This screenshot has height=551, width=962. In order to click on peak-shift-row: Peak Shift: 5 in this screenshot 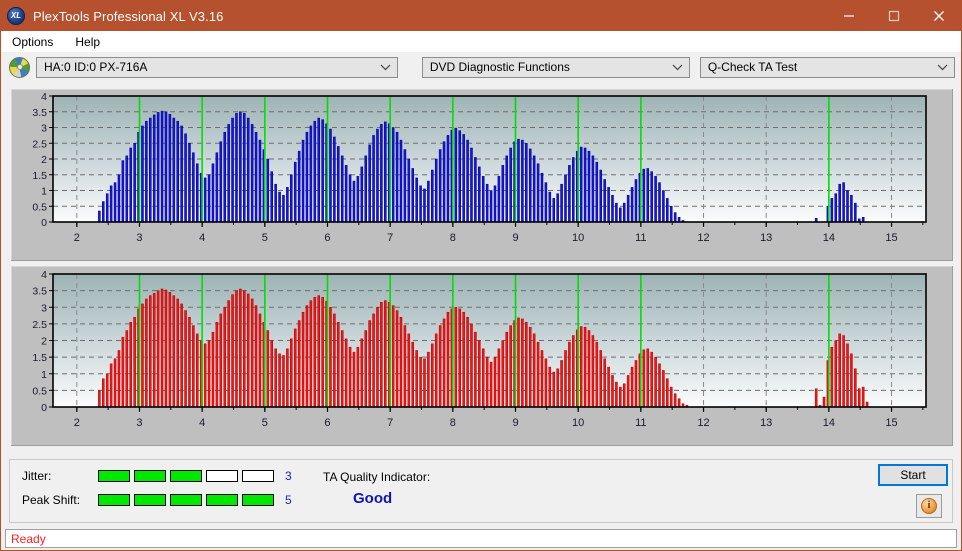, I will do `click(157, 500)`.